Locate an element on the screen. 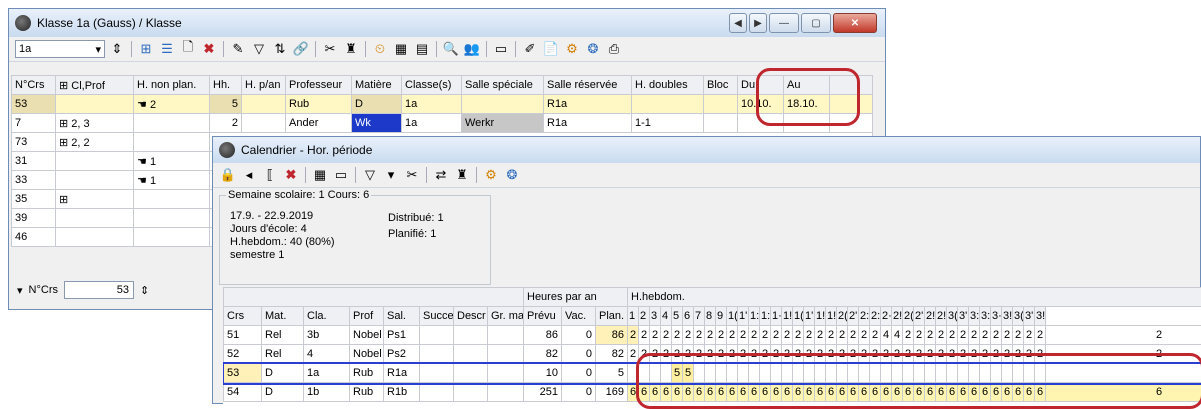  cell: Wk is located at coordinates (377, 123).